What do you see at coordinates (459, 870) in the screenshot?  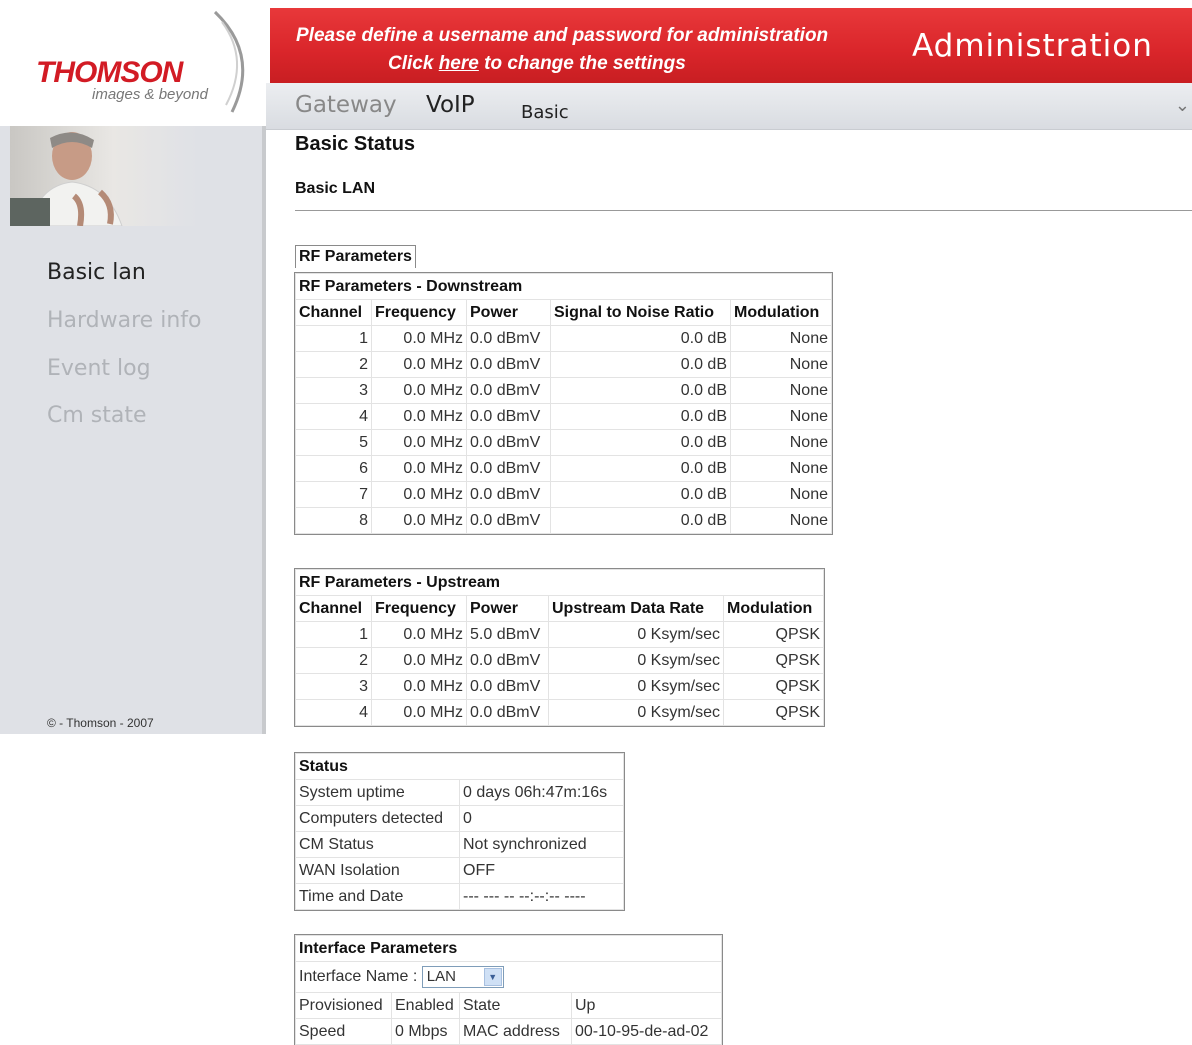 I see `table-row: WAN Isolation OFF` at bounding box center [459, 870].